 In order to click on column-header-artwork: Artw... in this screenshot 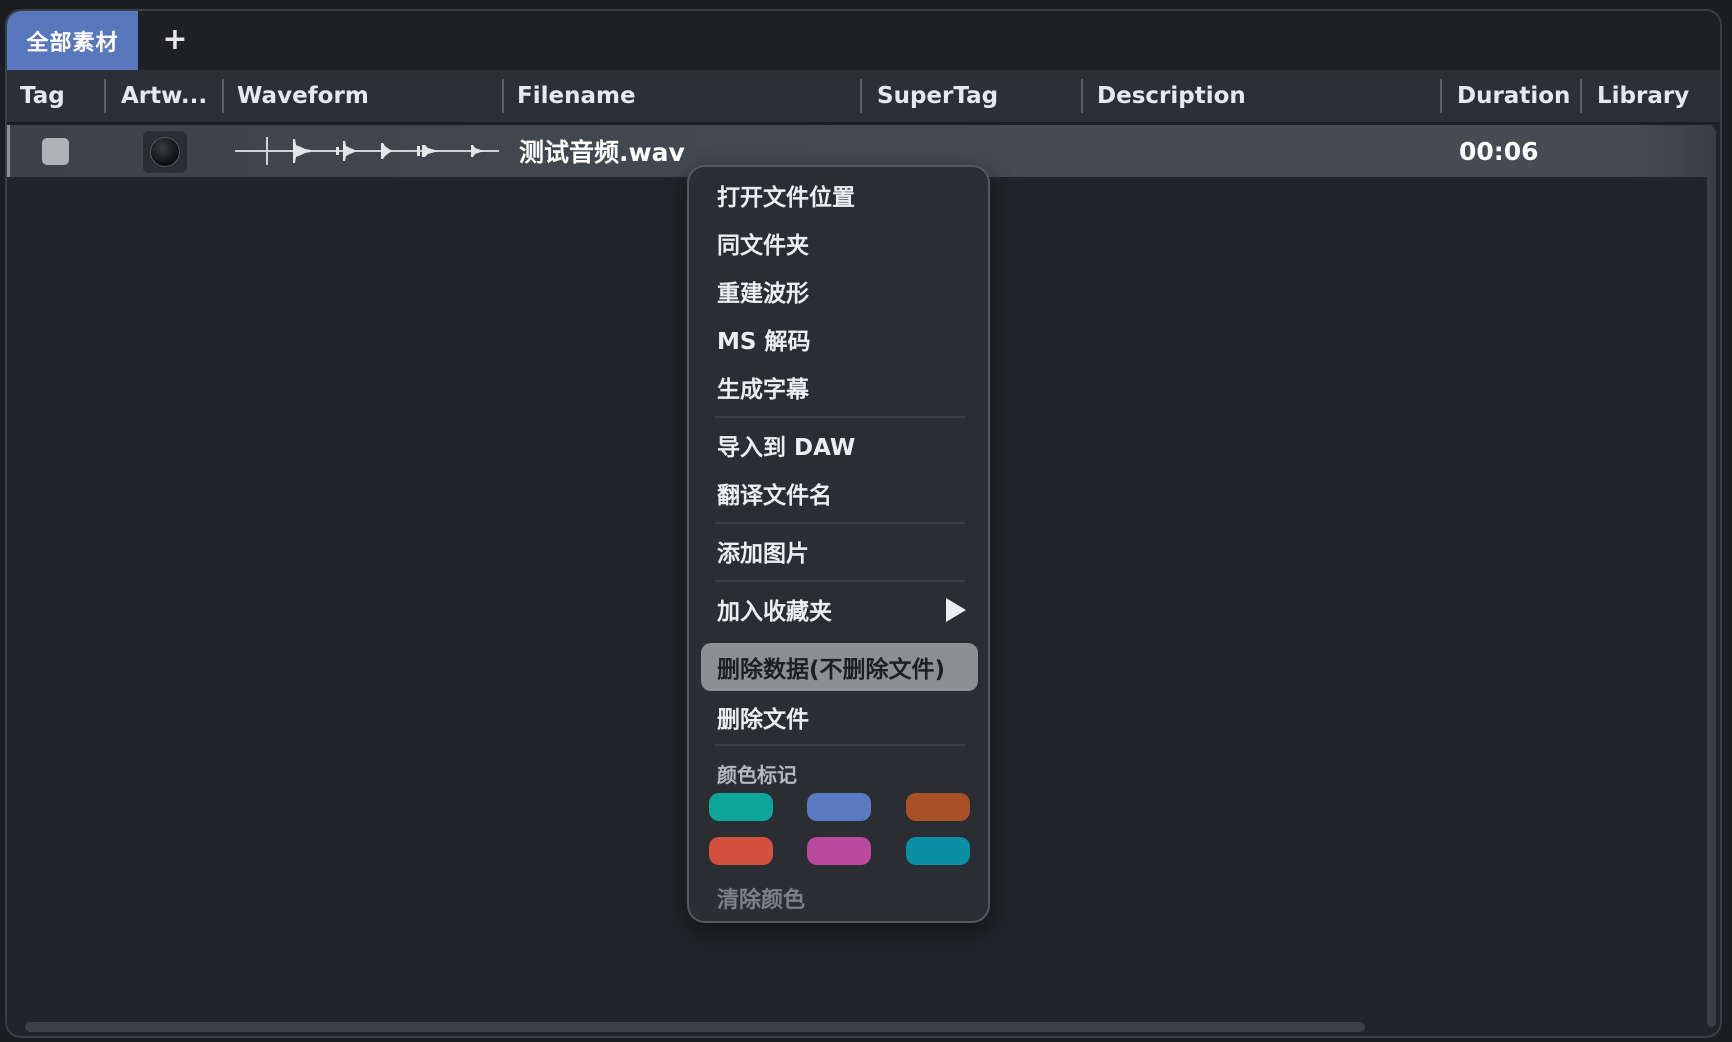, I will do `click(164, 96)`.